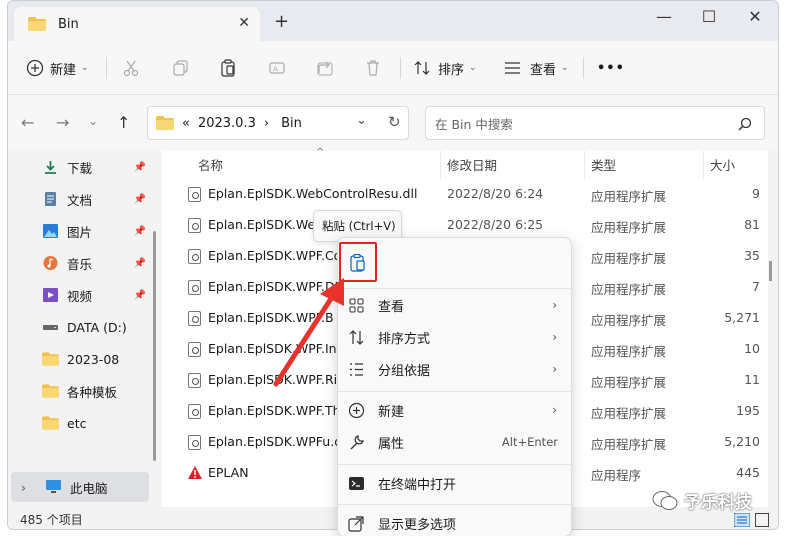 This screenshot has height=536, width=786. Describe the element at coordinates (722, 164) in the screenshot. I see `column-header-size: 大小` at that location.